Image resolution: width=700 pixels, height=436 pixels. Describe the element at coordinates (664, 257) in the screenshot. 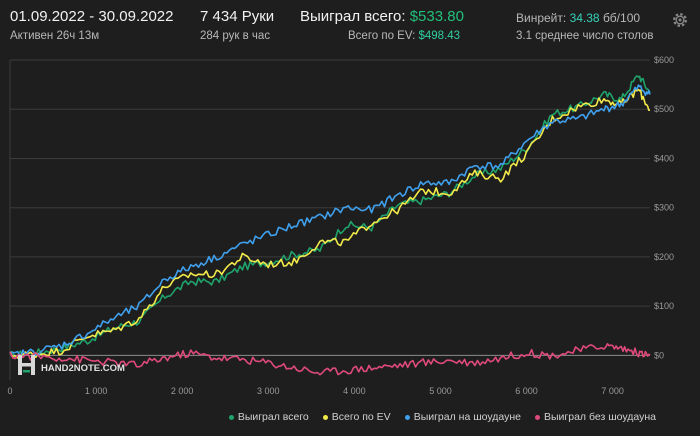

I see `y-tick-label: $200` at that location.